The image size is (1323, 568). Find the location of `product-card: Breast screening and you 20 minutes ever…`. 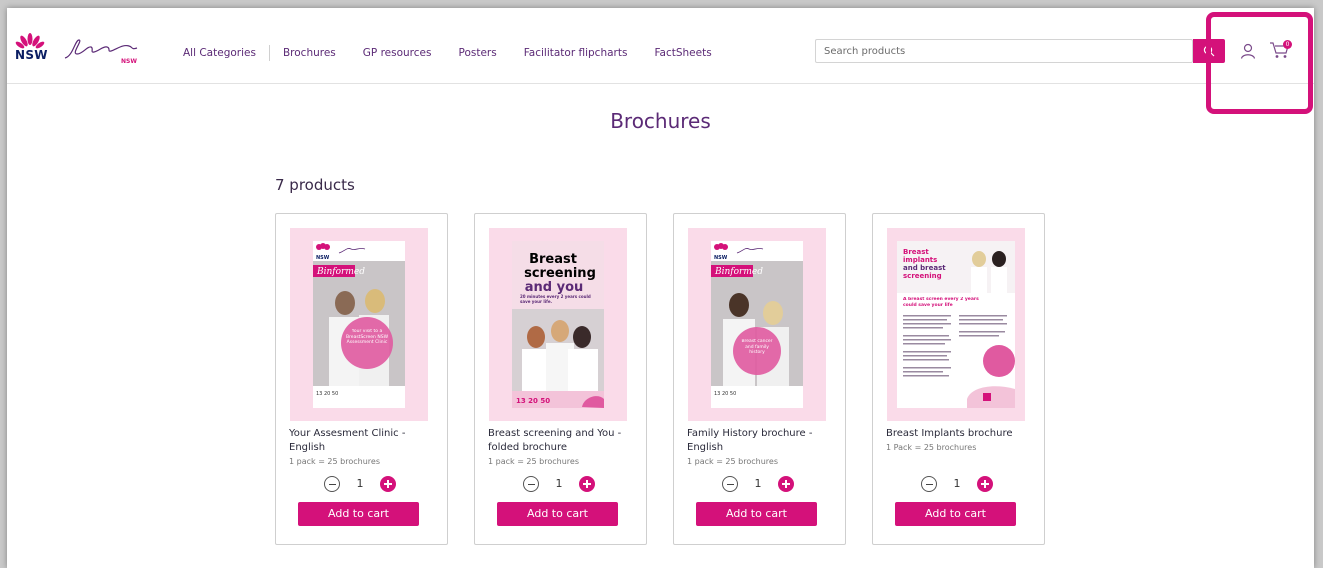

product-card: Breast screening and you 20 minutes ever… is located at coordinates (560, 379).